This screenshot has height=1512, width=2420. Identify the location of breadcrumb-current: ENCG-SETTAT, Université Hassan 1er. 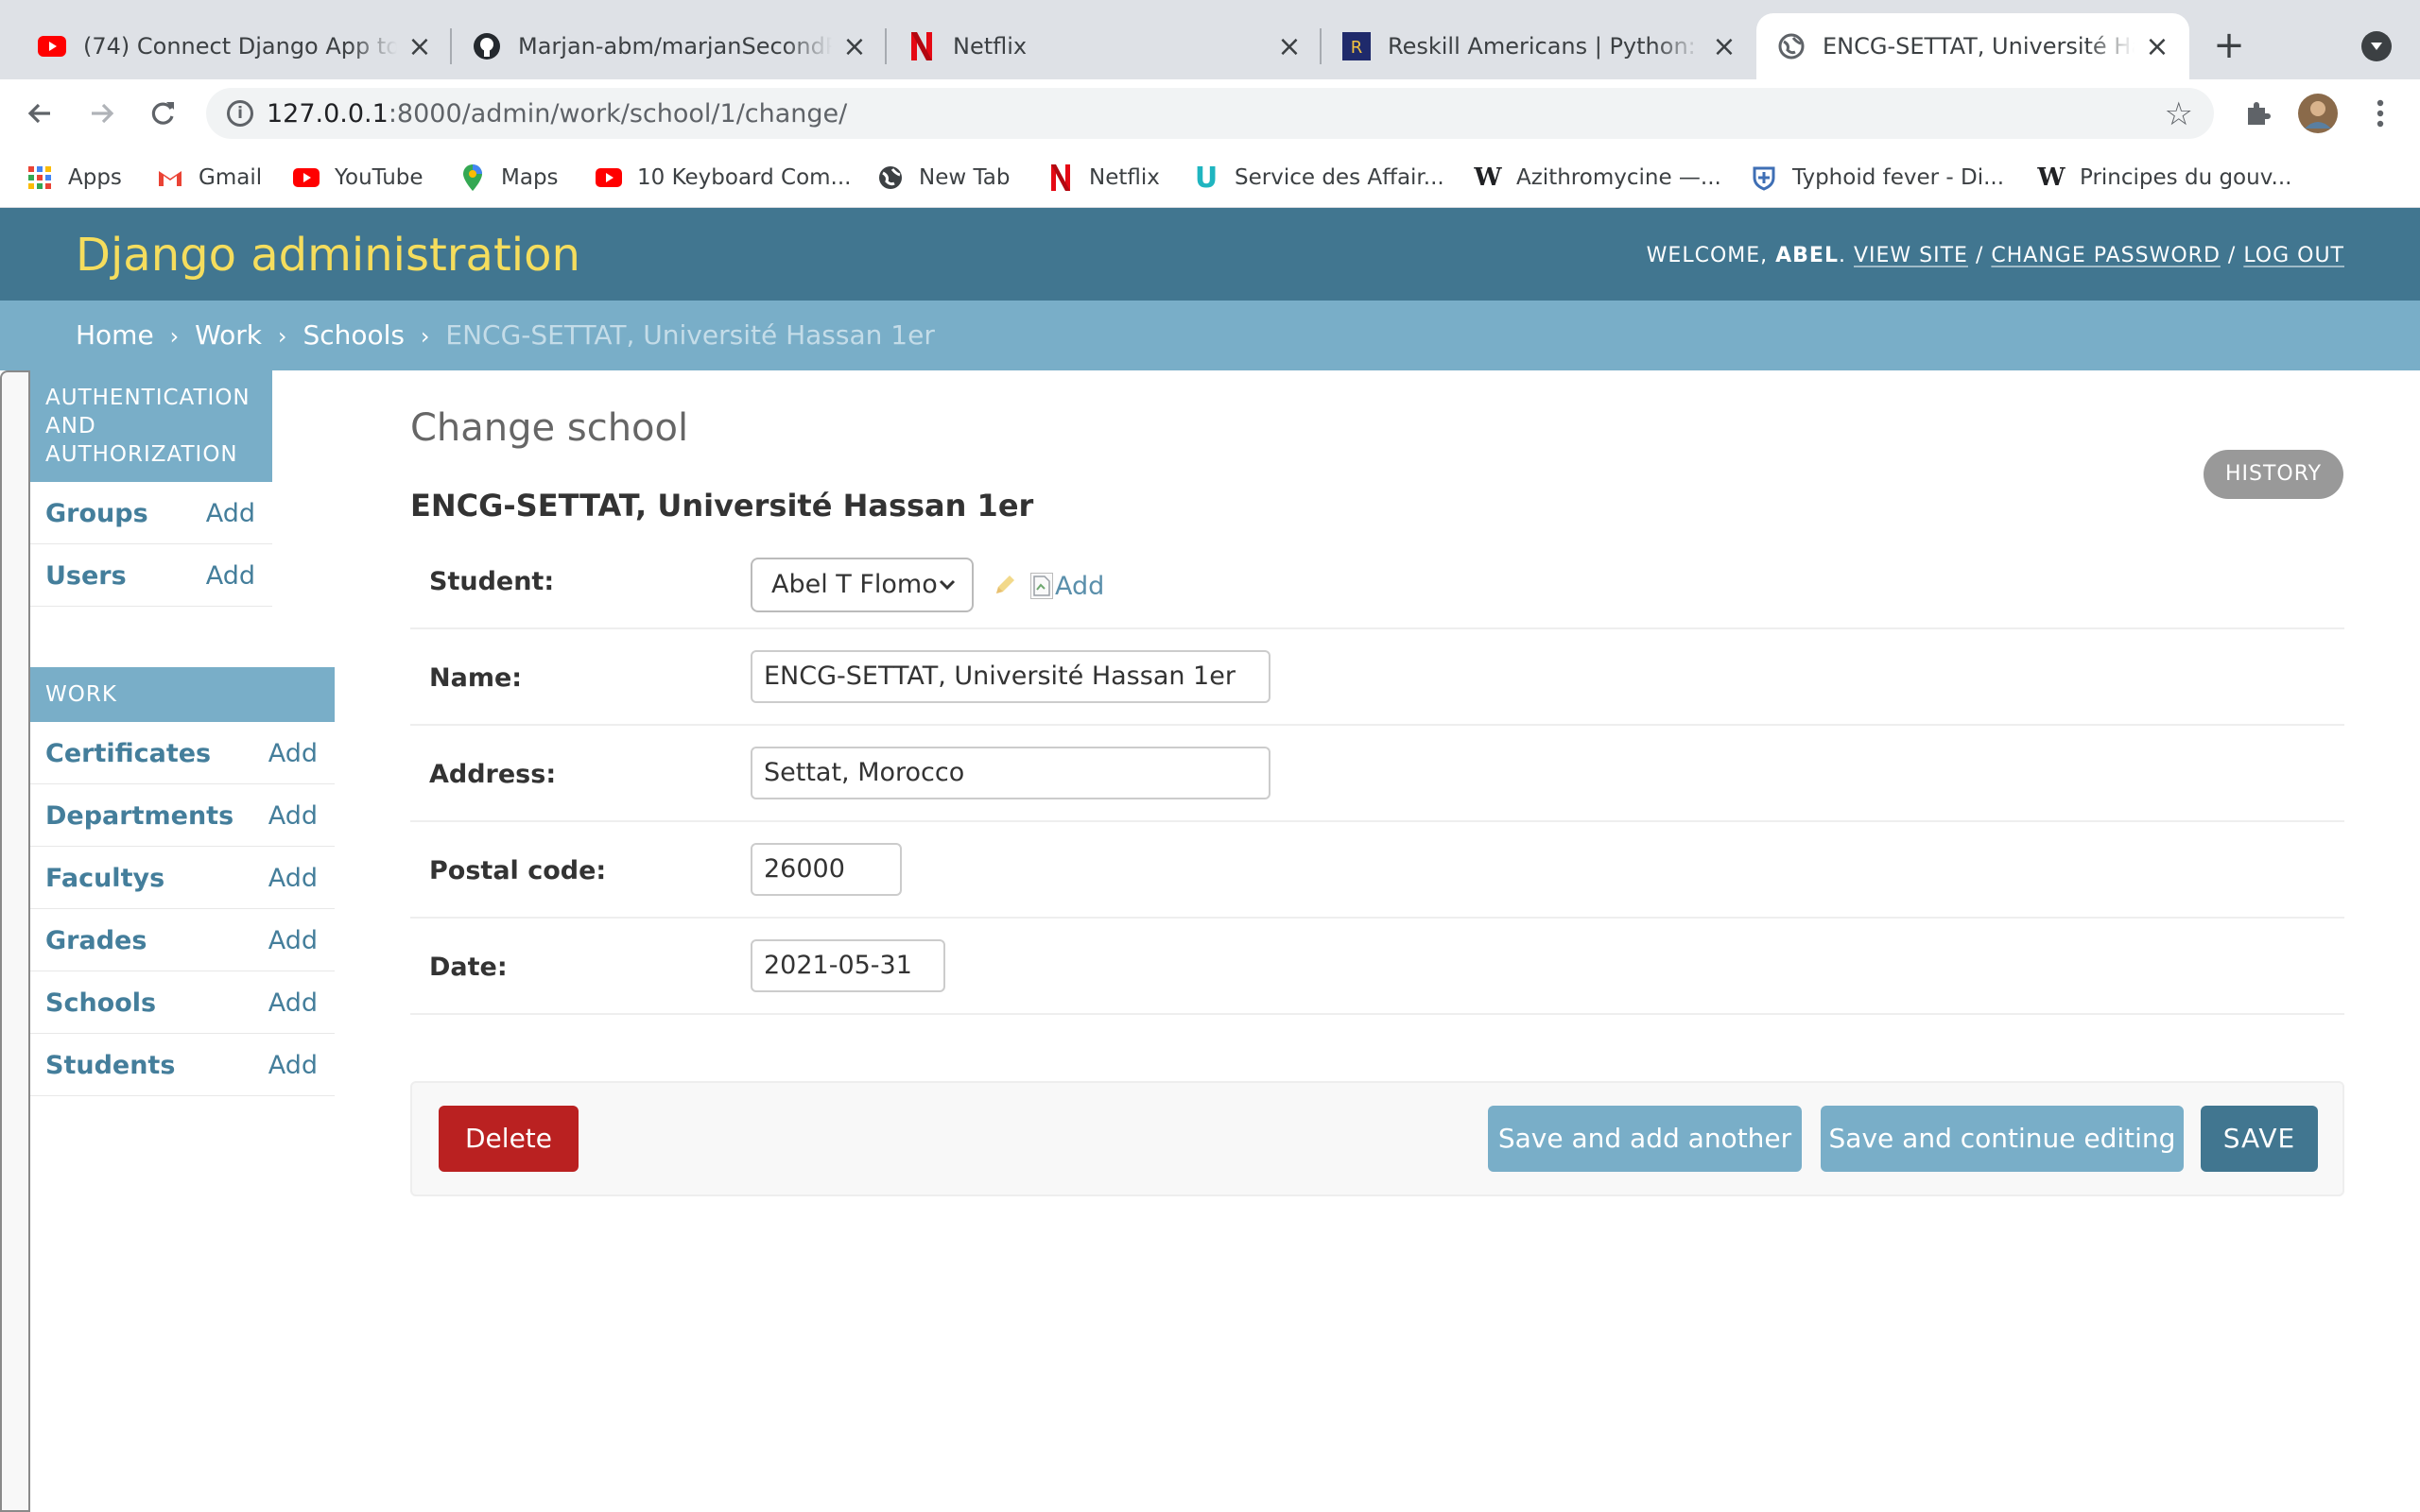
(690, 335).